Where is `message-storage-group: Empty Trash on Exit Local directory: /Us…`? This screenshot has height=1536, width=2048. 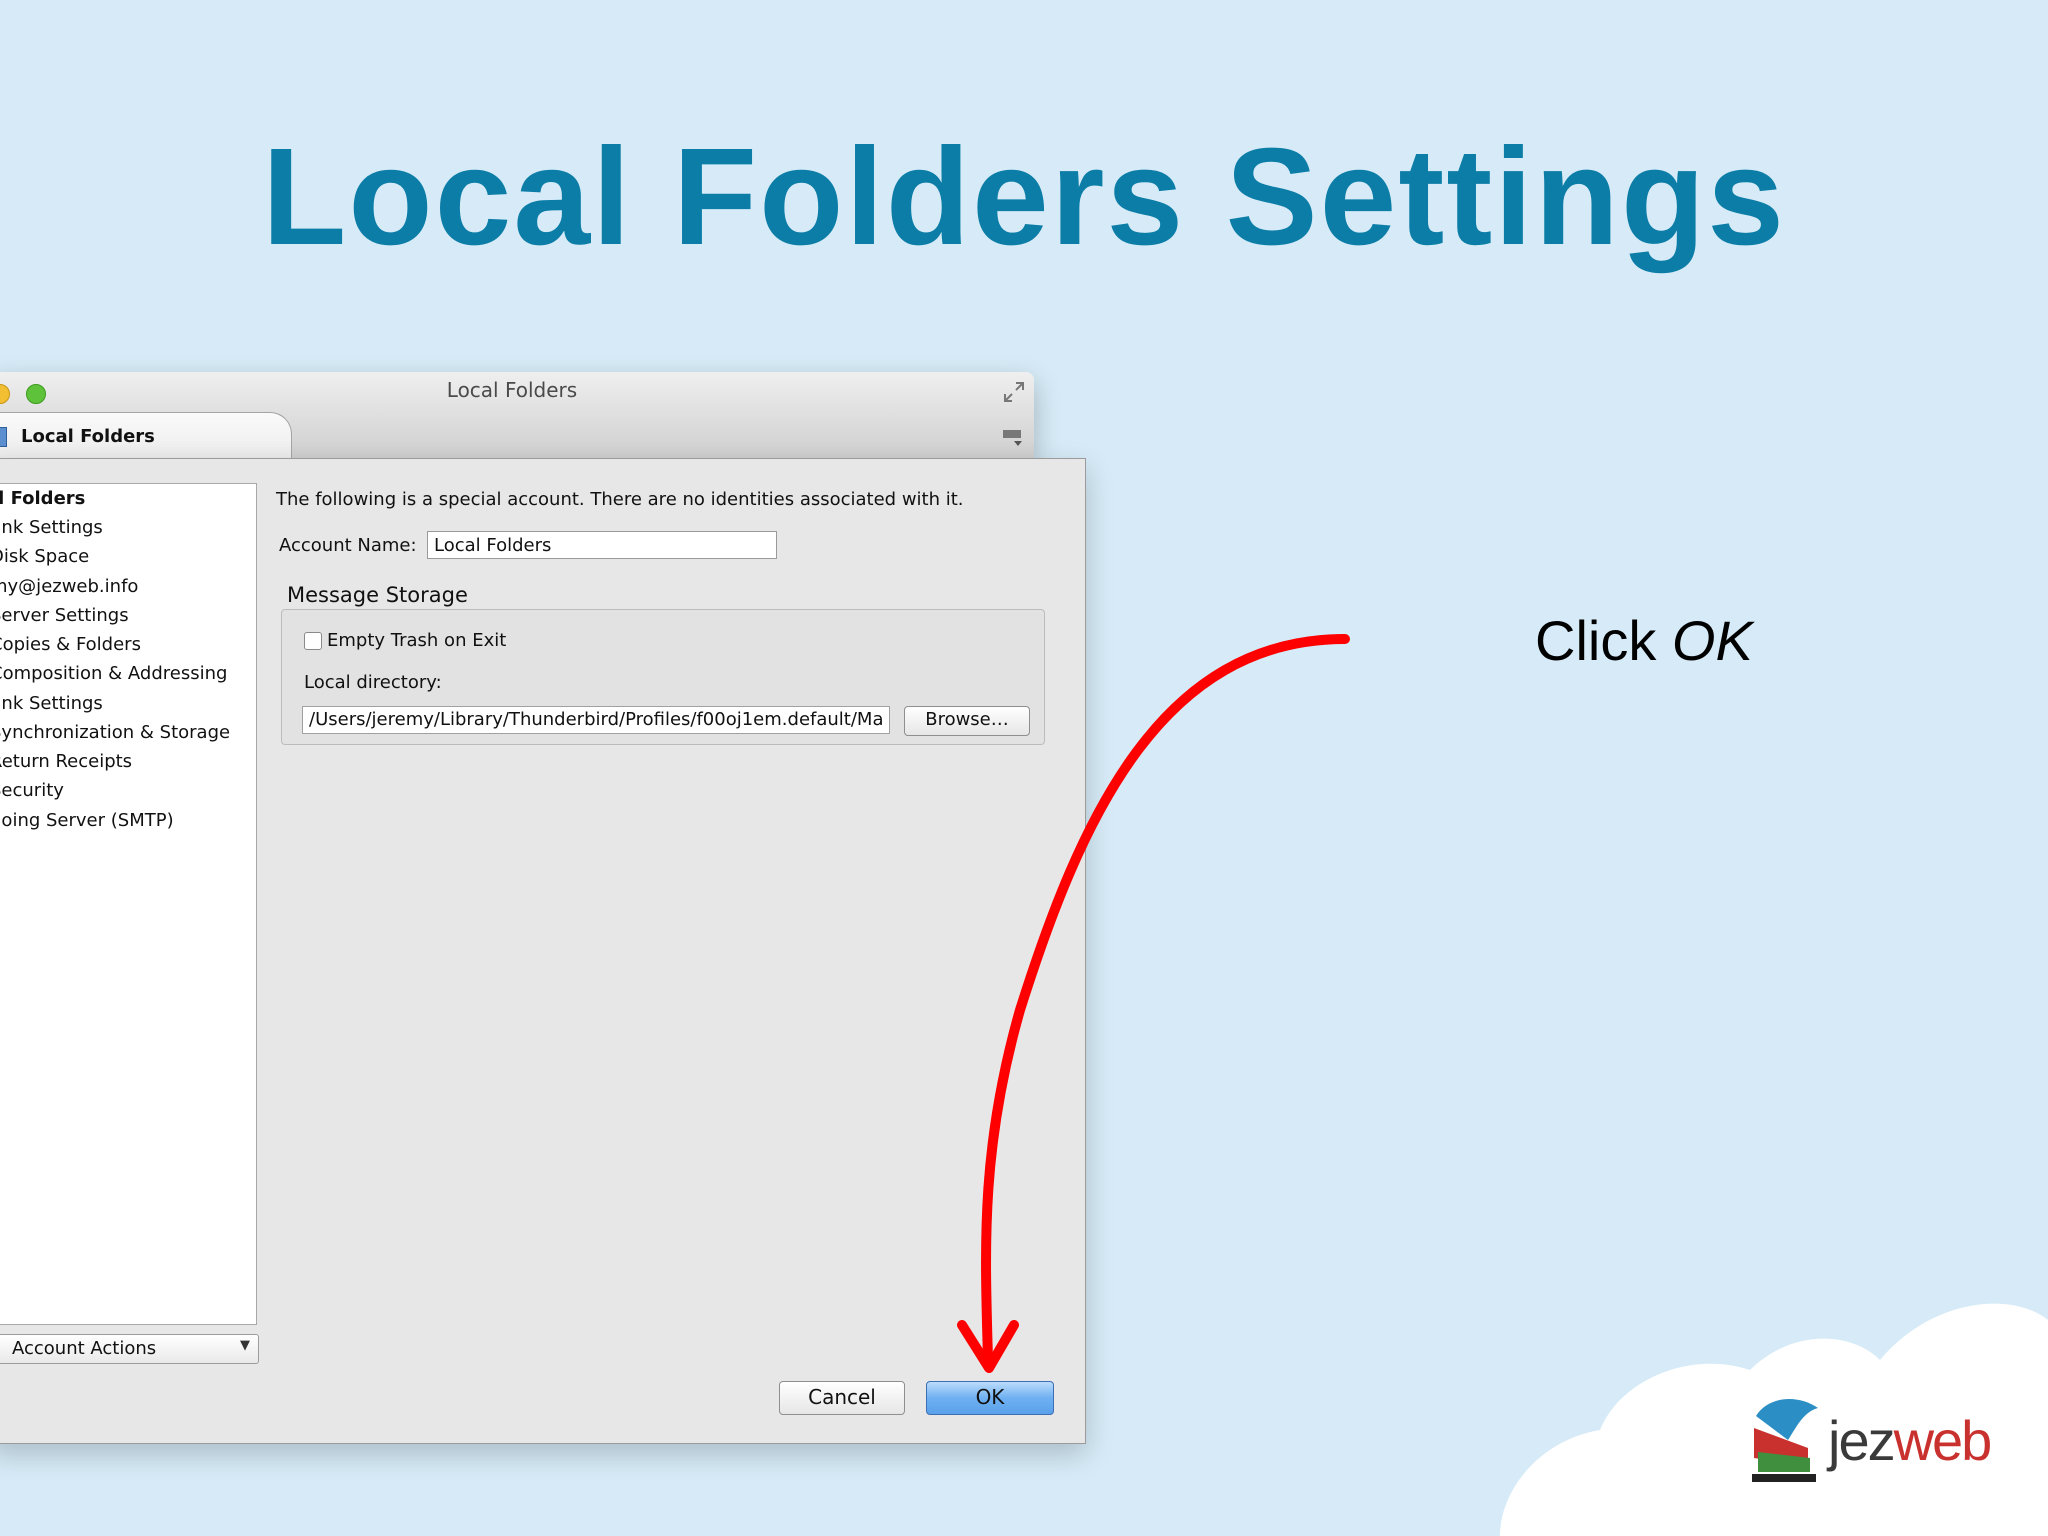
message-storage-group: Empty Trash on Exit Local directory: /Us… is located at coordinates (663, 677).